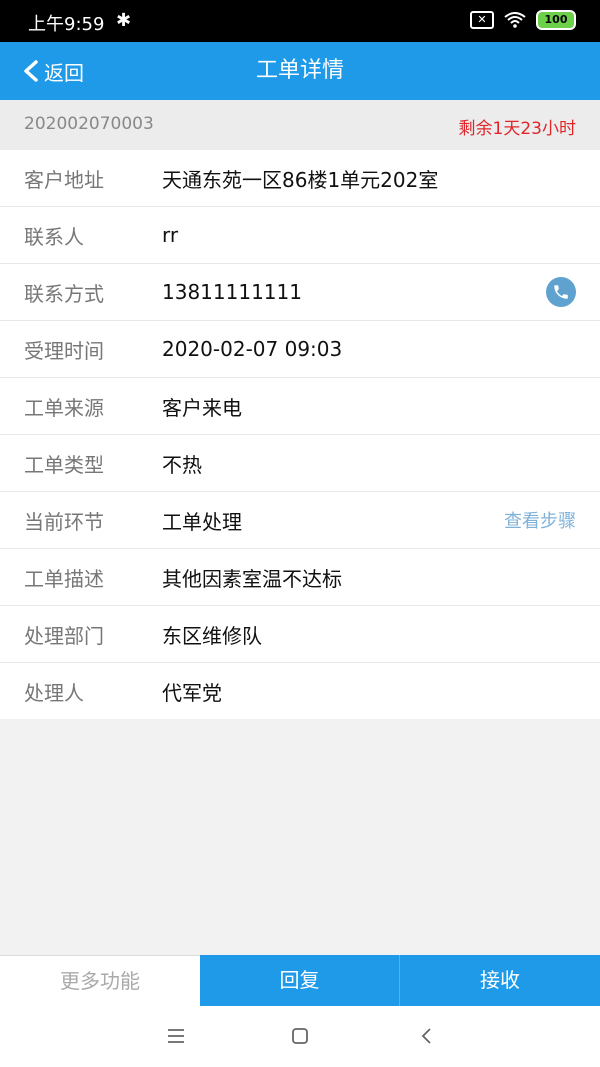 This screenshot has width=600, height=1067. Describe the element at coordinates (64, 464) in the screenshot. I see `row-label: 工单类型` at that location.